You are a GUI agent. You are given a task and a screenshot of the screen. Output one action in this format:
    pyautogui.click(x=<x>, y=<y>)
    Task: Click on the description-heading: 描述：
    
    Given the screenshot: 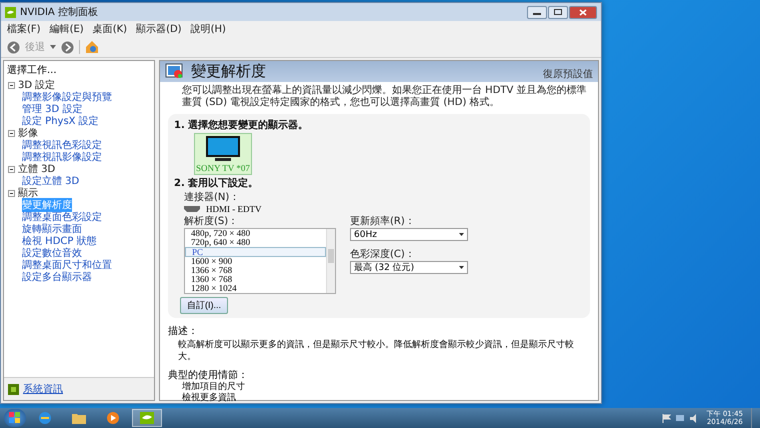 What is the action you would take?
    pyautogui.click(x=183, y=331)
    